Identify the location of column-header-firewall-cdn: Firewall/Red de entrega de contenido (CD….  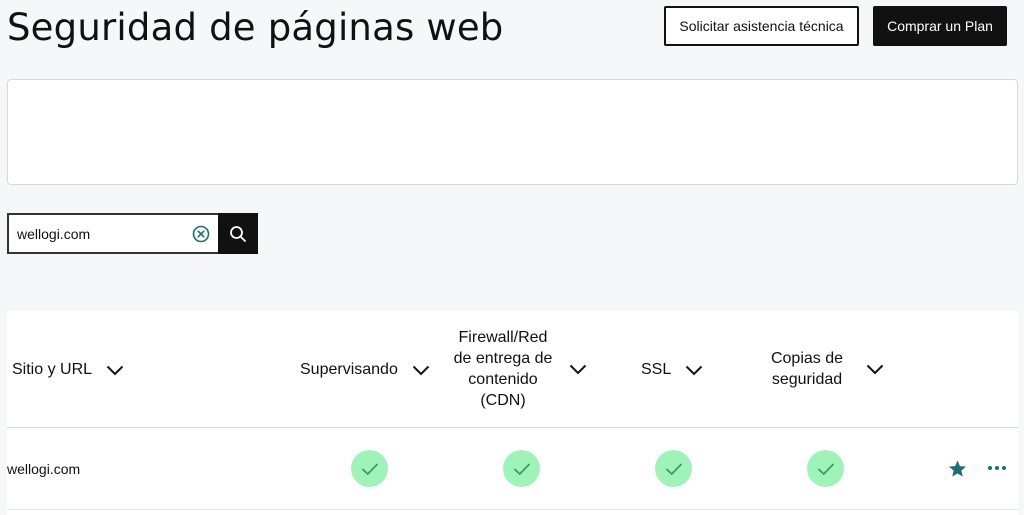
(519, 369).